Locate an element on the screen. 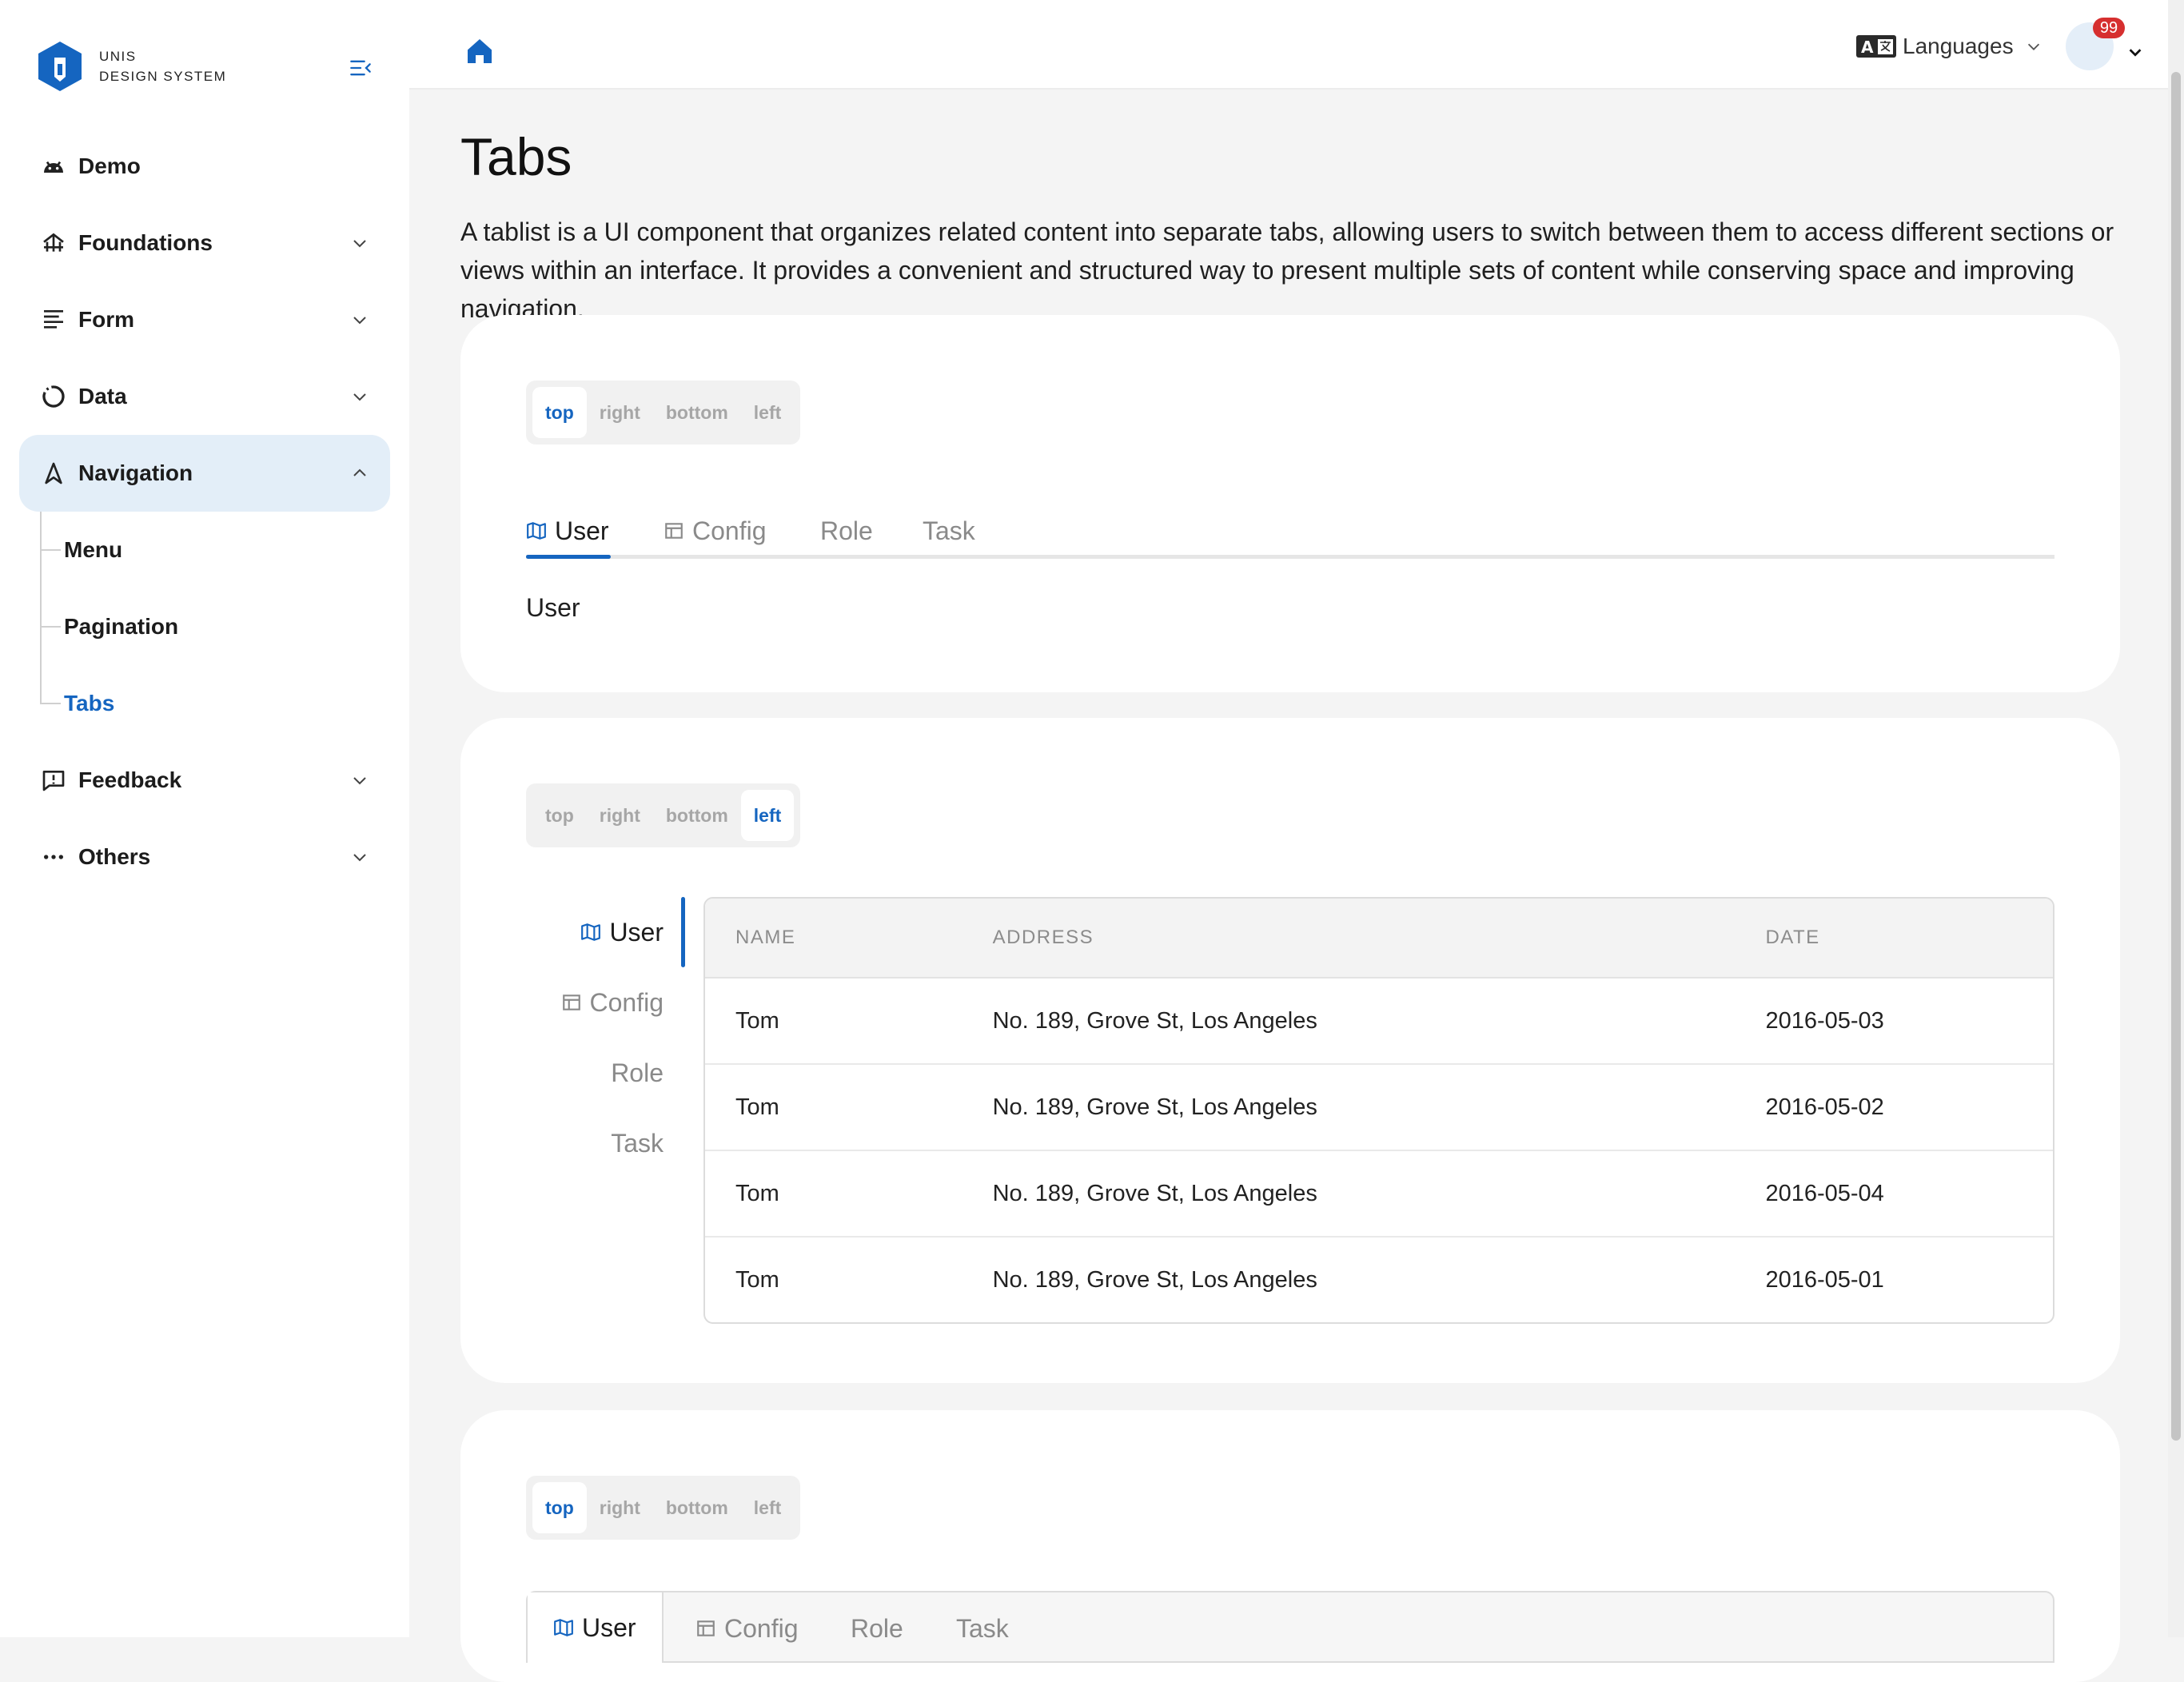 The width and height of the screenshot is (2184, 1682). sidebar-subitem-tabs: Tabs is located at coordinates (77, 703).